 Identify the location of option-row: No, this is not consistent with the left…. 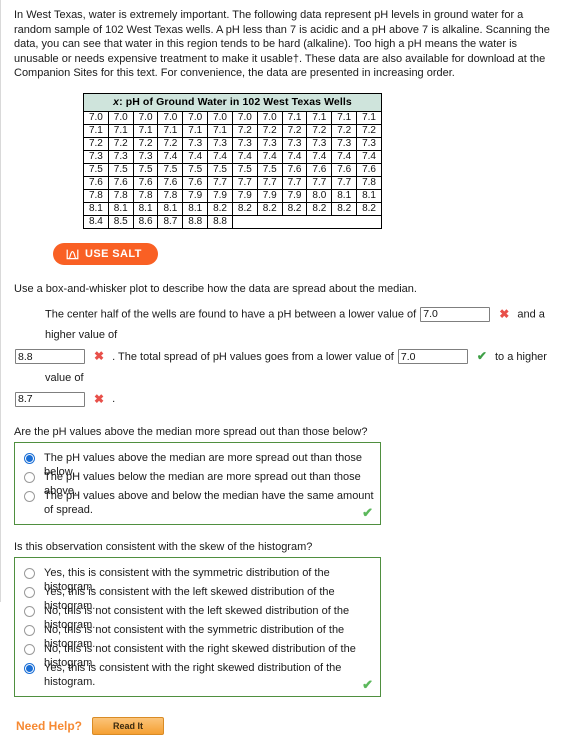
(197, 616).